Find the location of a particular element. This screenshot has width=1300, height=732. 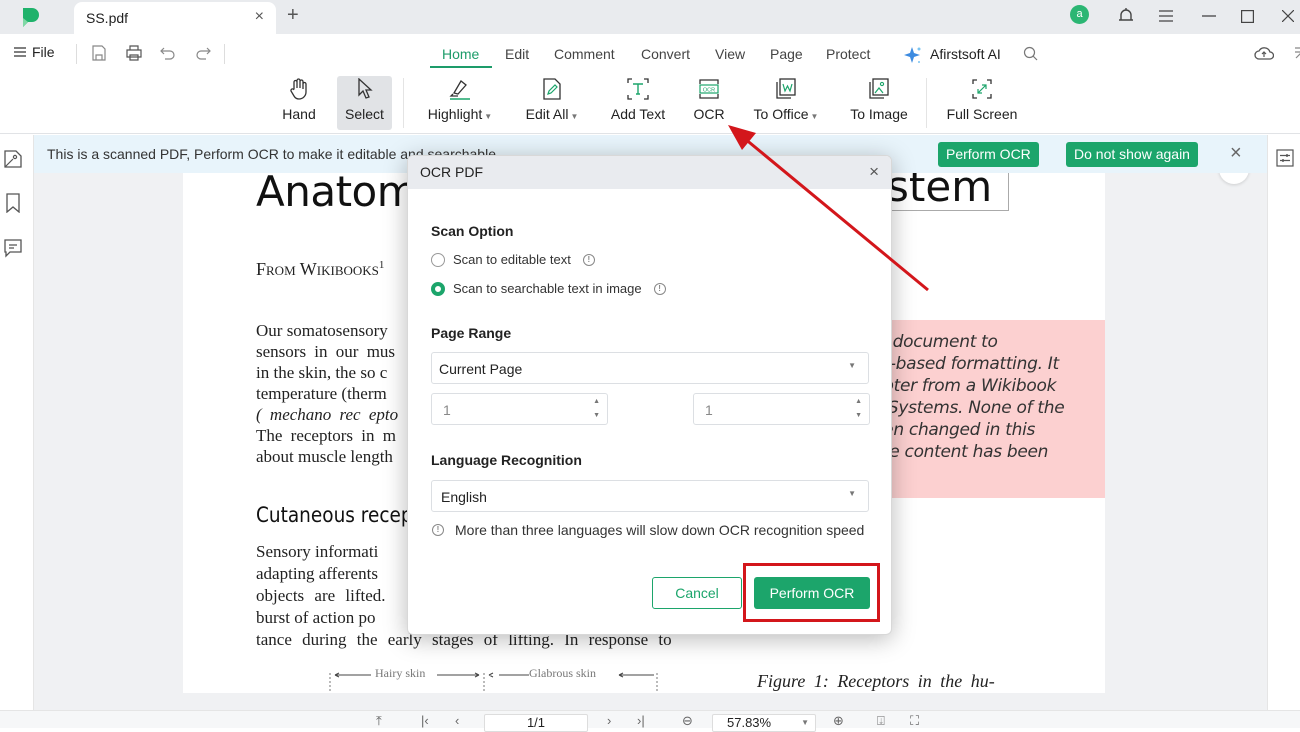

text-line: y Systems. None of the is located at coordinates (969, 408).